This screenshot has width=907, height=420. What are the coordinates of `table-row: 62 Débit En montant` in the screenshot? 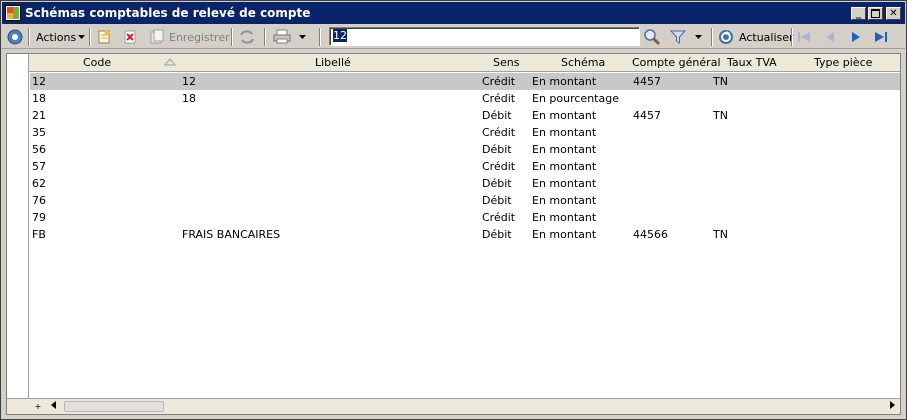 It's located at (465, 183).